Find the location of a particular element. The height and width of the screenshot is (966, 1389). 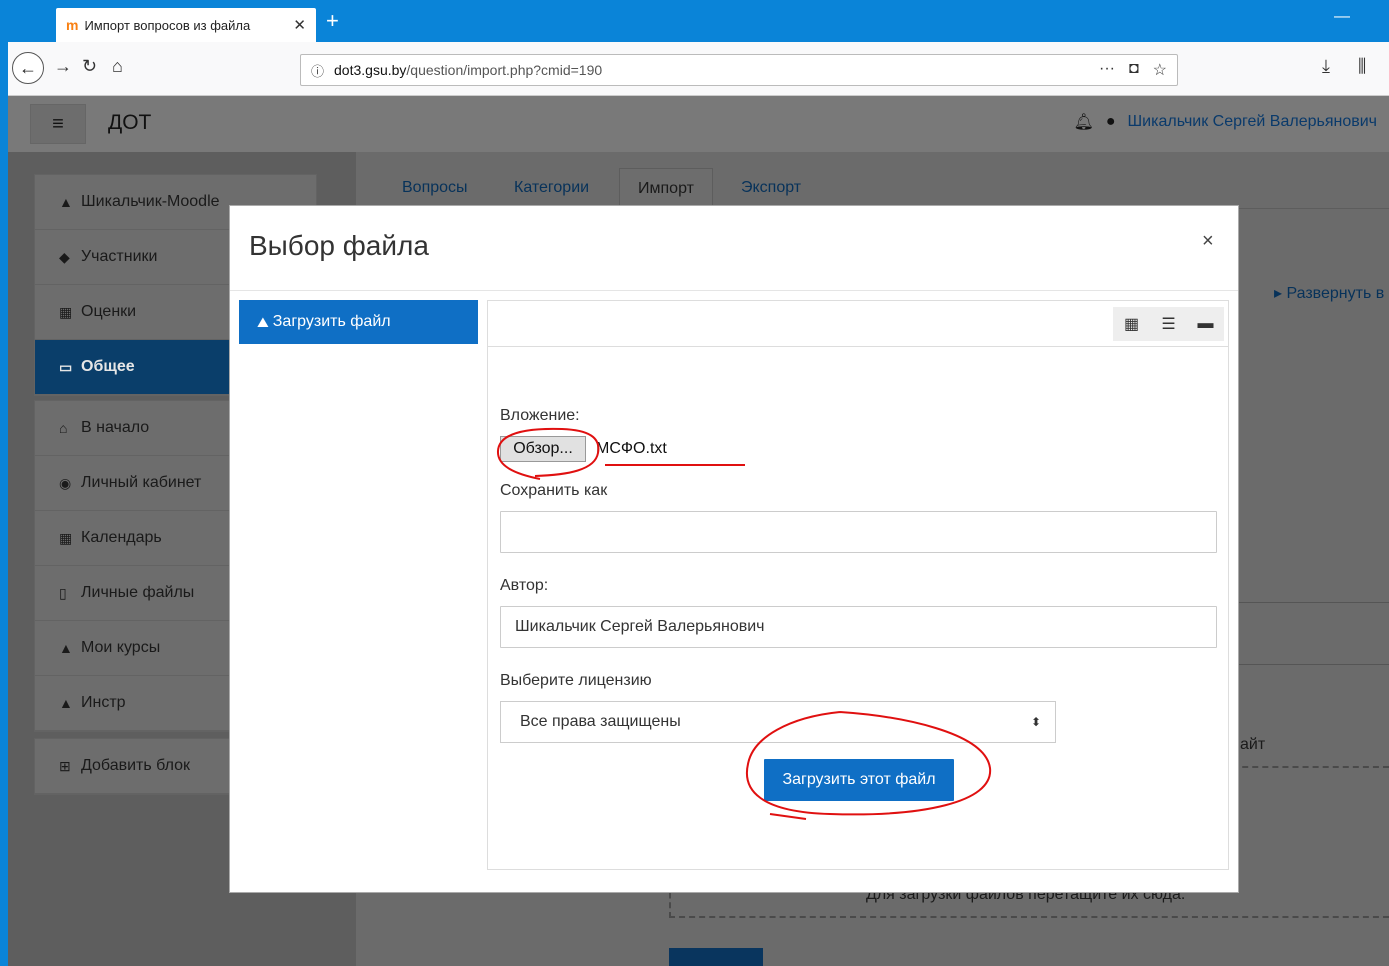

user-menu: Шикальчик Сергей Валерьянович is located at coordinates (1253, 122).